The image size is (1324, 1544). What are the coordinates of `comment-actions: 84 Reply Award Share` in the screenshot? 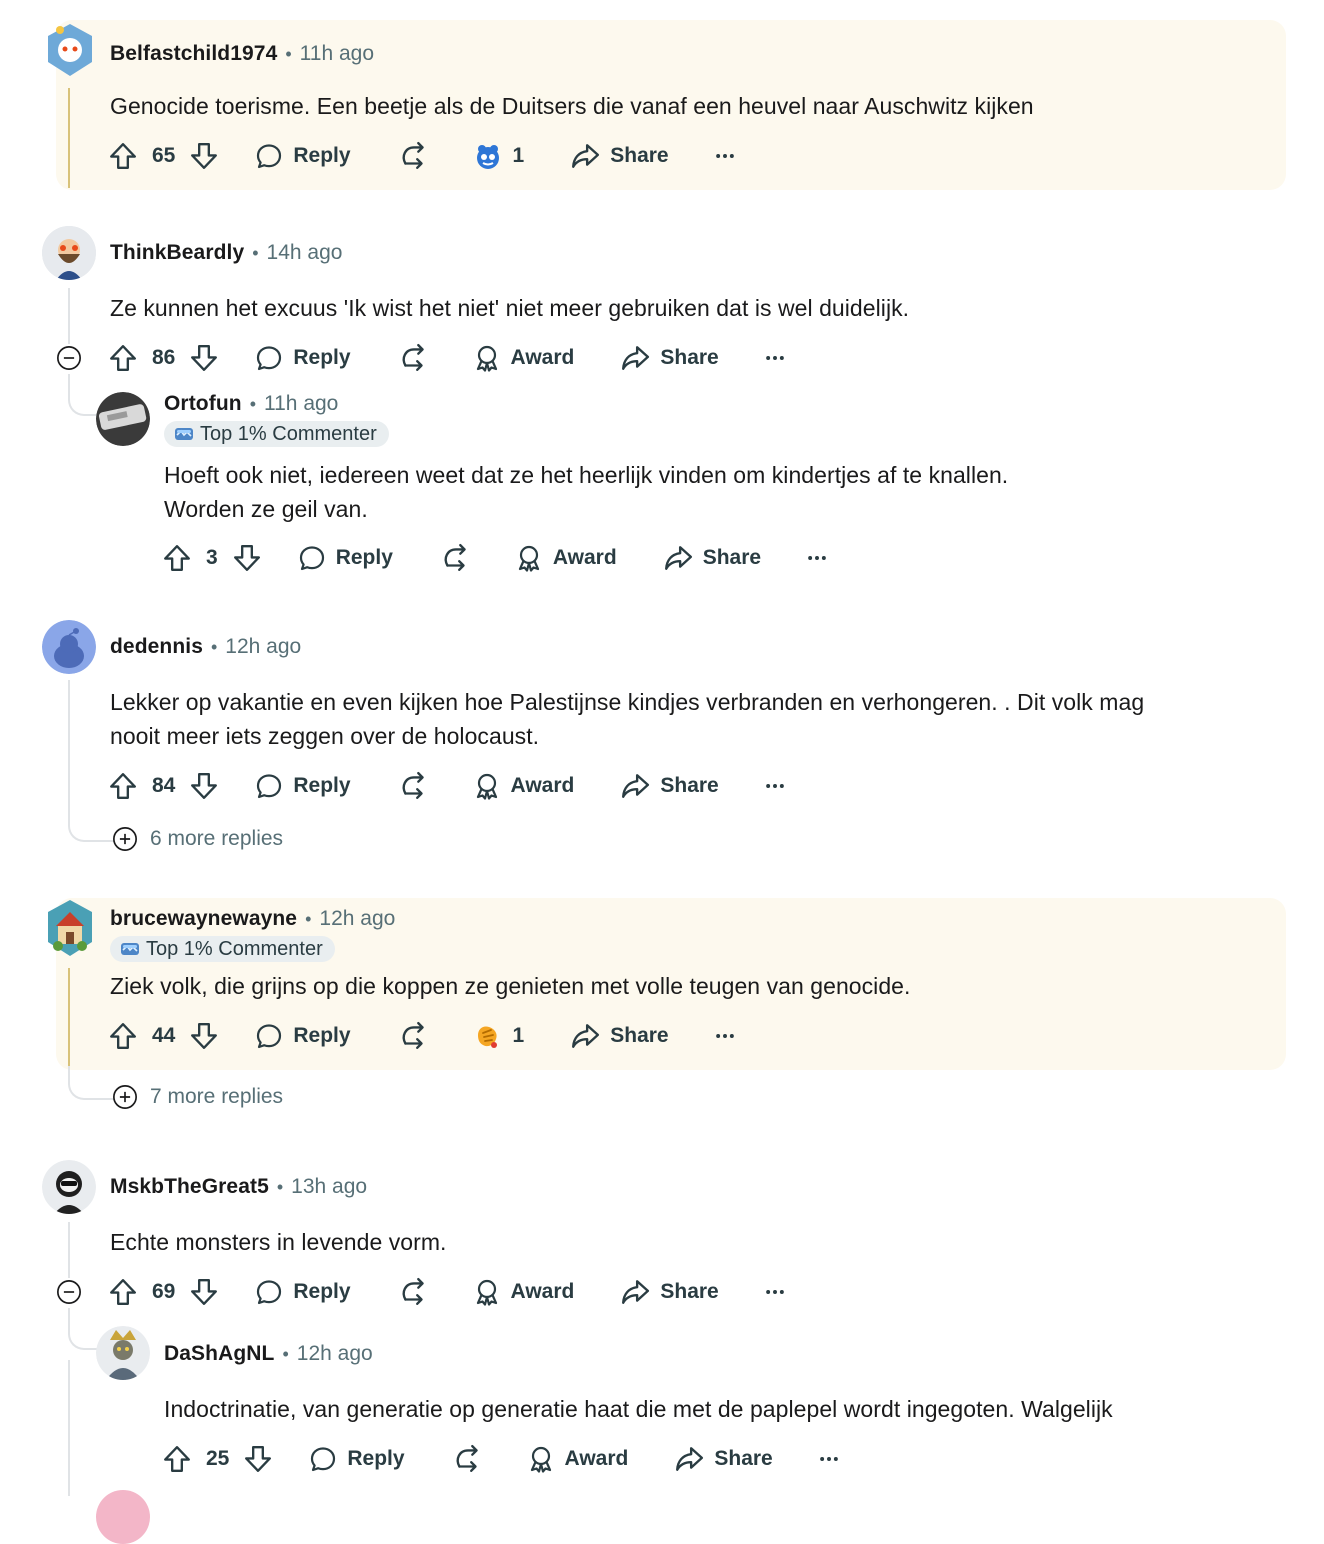 It's located at (447, 786).